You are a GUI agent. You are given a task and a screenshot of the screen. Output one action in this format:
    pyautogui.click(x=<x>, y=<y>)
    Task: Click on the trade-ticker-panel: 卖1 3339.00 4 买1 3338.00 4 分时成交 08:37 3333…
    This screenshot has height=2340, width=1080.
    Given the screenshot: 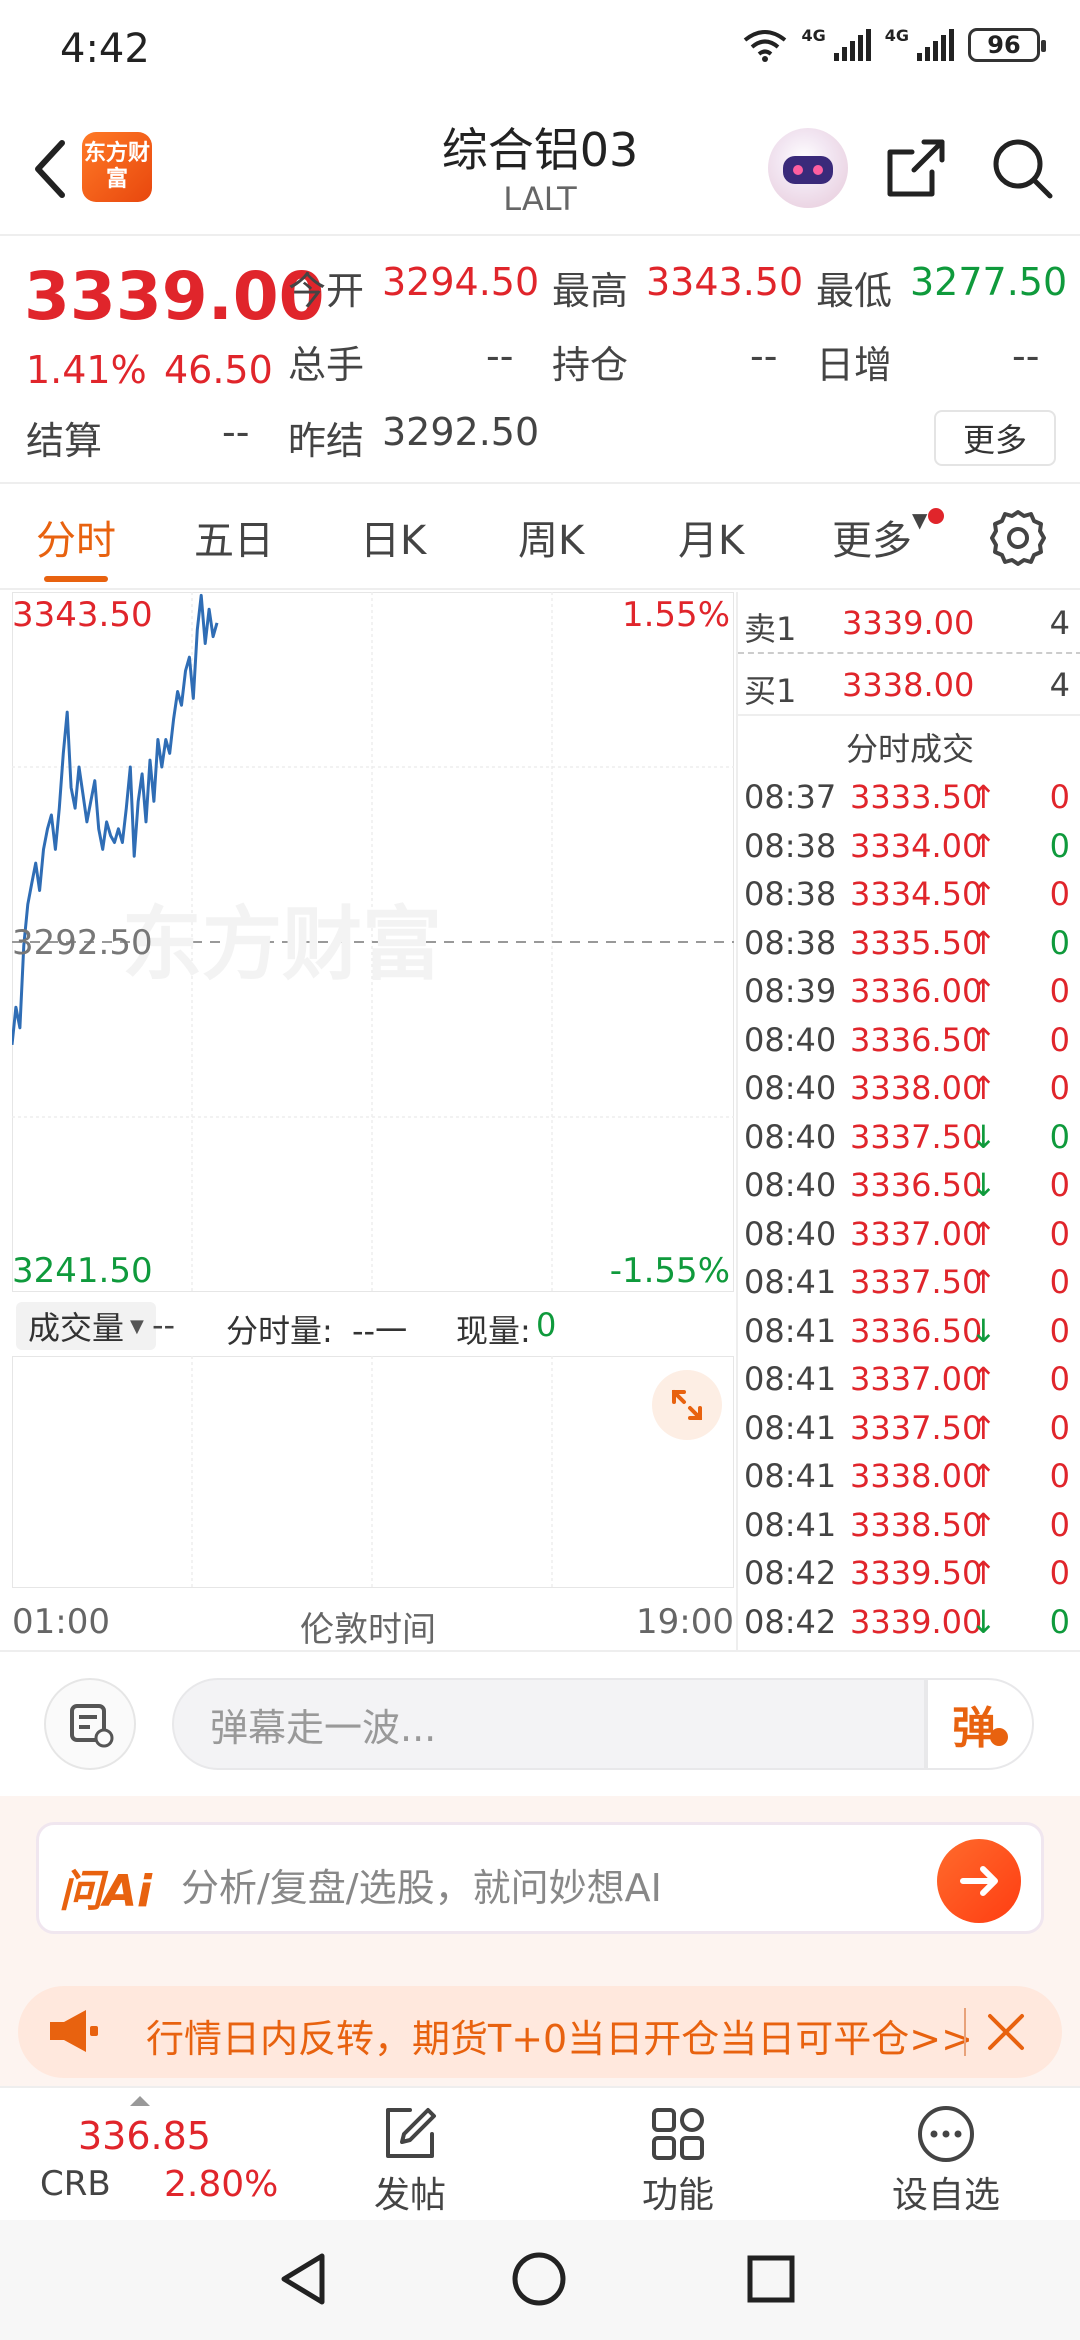 What is the action you would take?
    pyautogui.click(x=908, y=1121)
    